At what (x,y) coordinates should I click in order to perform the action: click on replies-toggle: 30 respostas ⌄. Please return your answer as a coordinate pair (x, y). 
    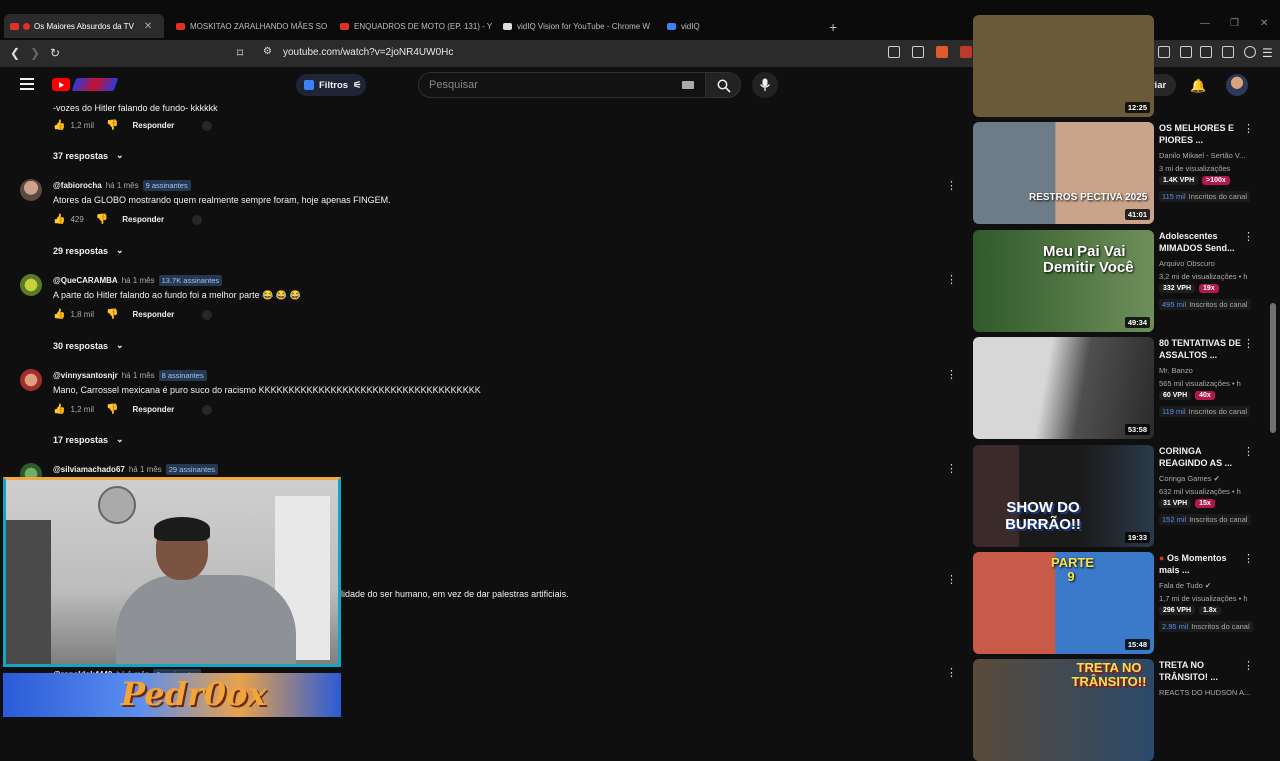
    Looking at the image, I should click on (88, 345).